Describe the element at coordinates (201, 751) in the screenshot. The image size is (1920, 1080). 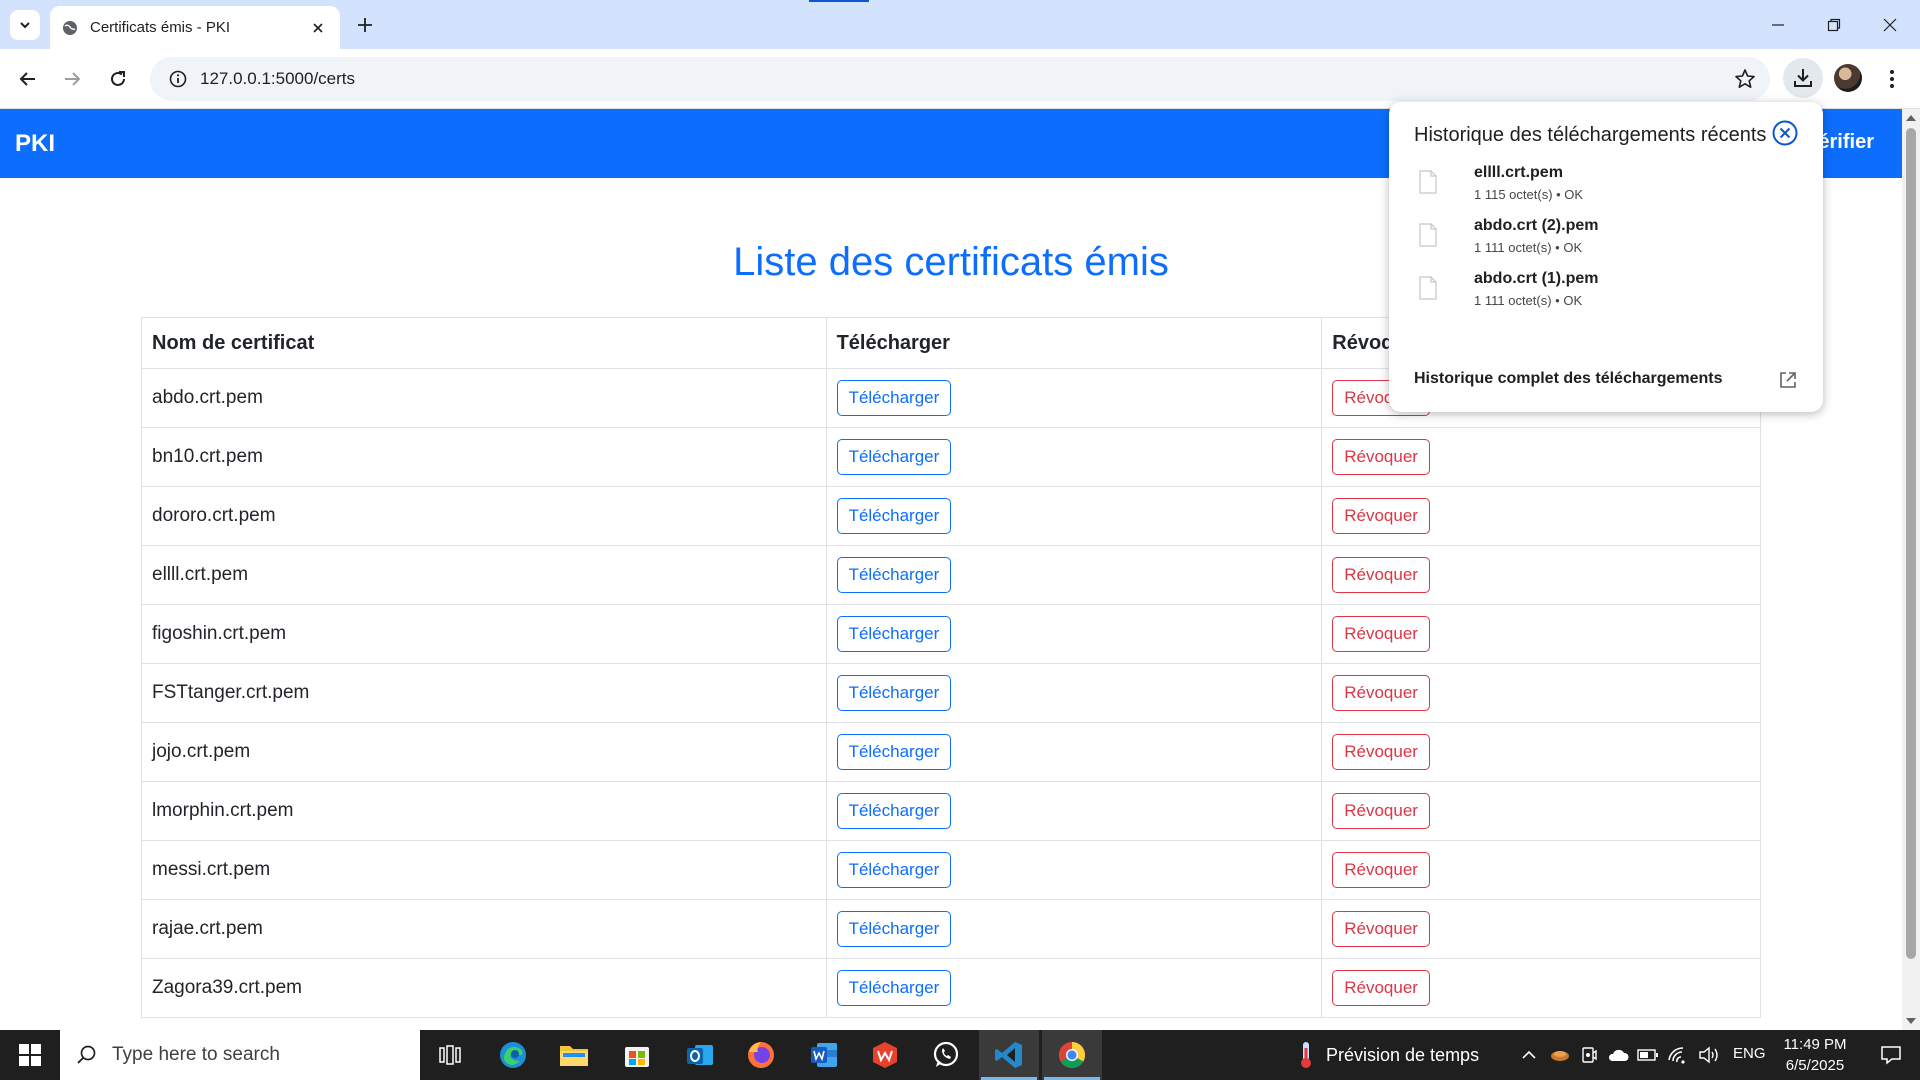
I see `cert-name: jojo.crt.pem` at that location.